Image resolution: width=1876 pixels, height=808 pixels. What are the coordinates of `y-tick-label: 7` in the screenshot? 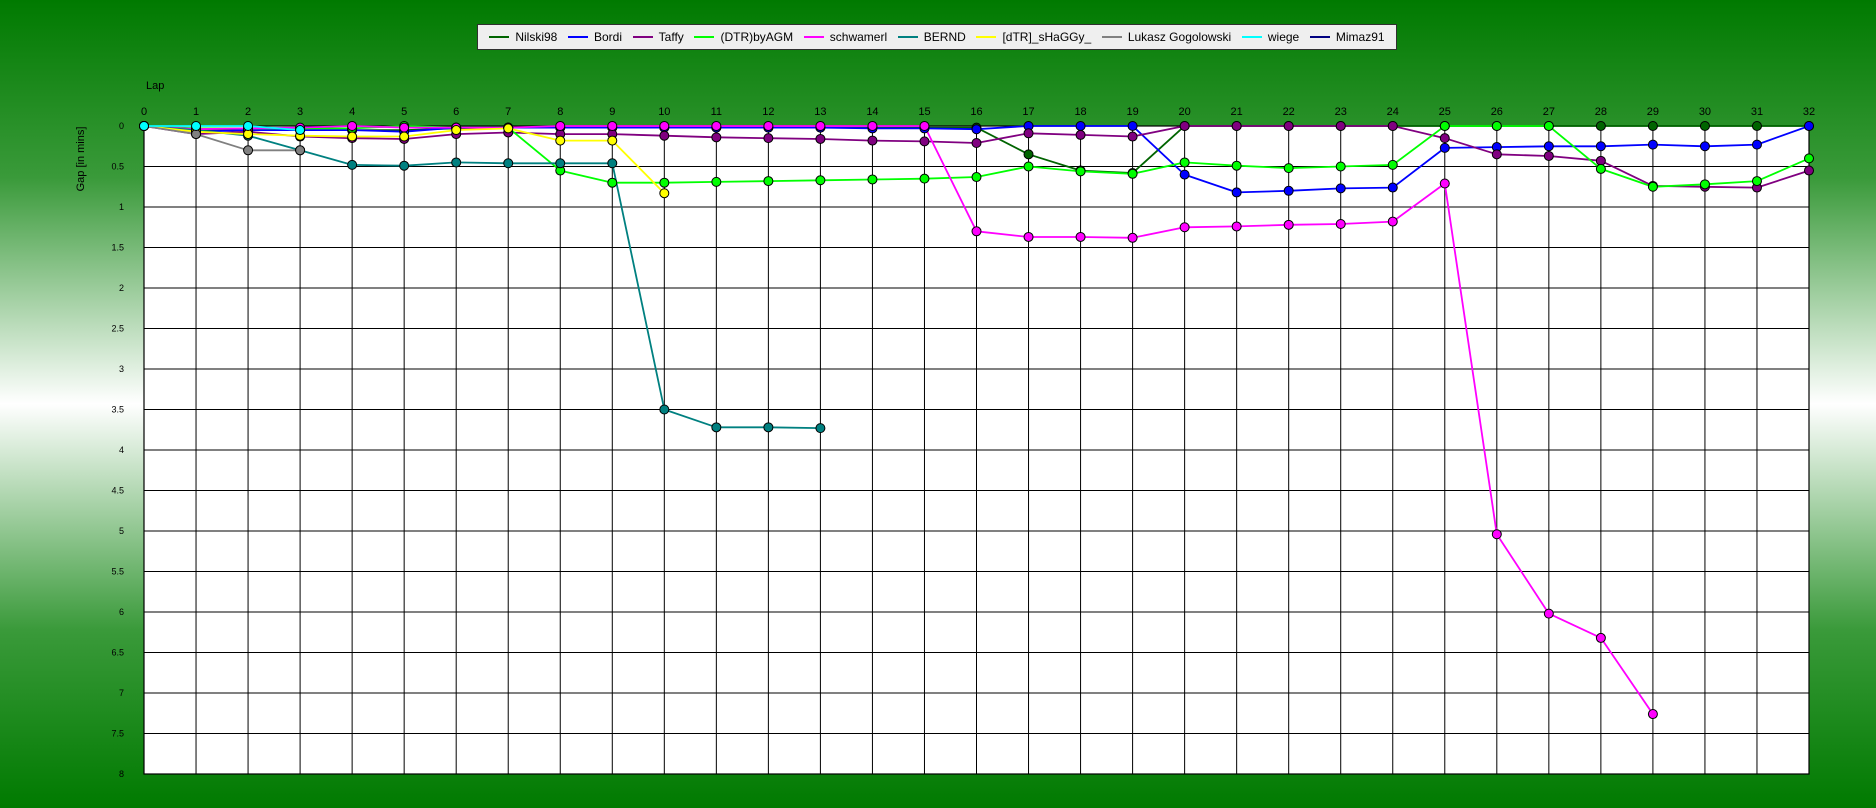 It's located at (121, 693).